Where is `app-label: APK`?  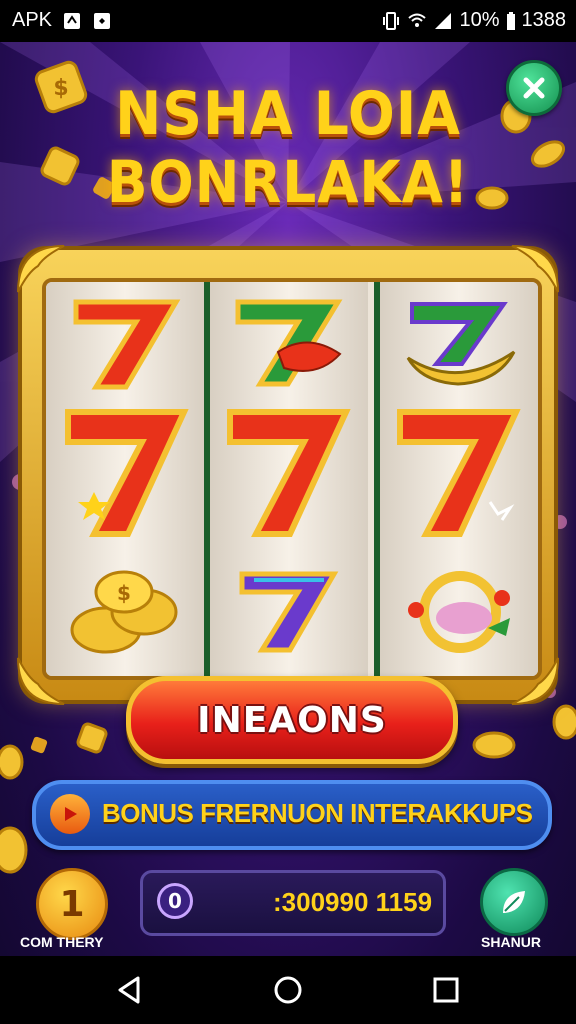
app-label: APK is located at coordinates (32, 20).